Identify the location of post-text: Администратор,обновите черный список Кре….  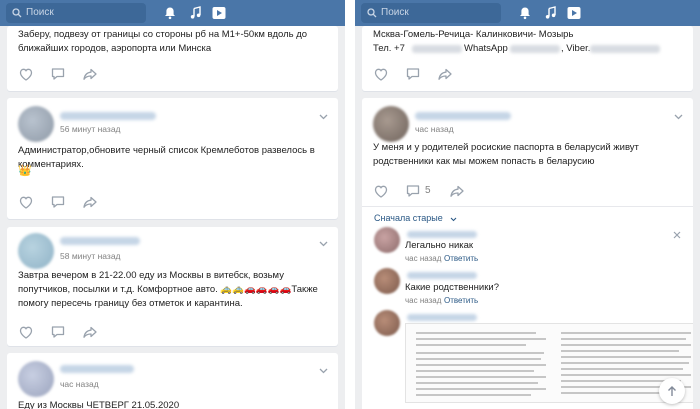
(166, 157).